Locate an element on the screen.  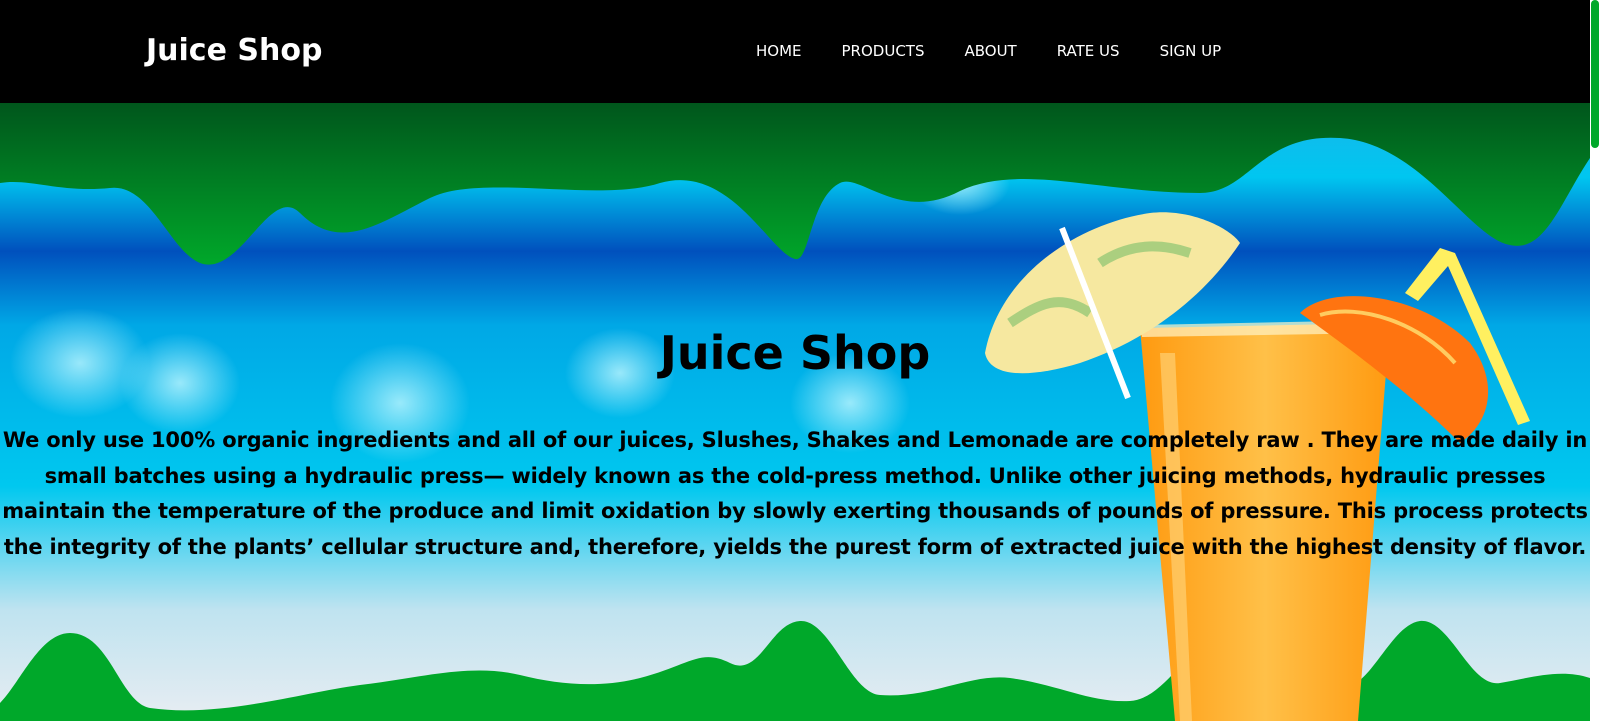
nav-home: HOME is located at coordinates (781, 51).